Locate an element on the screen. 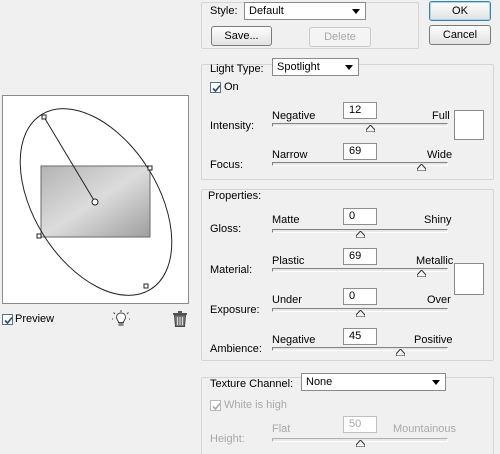 The width and height of the screenshot is (500, 454). trash-icon is located at coordinates (180, 319).